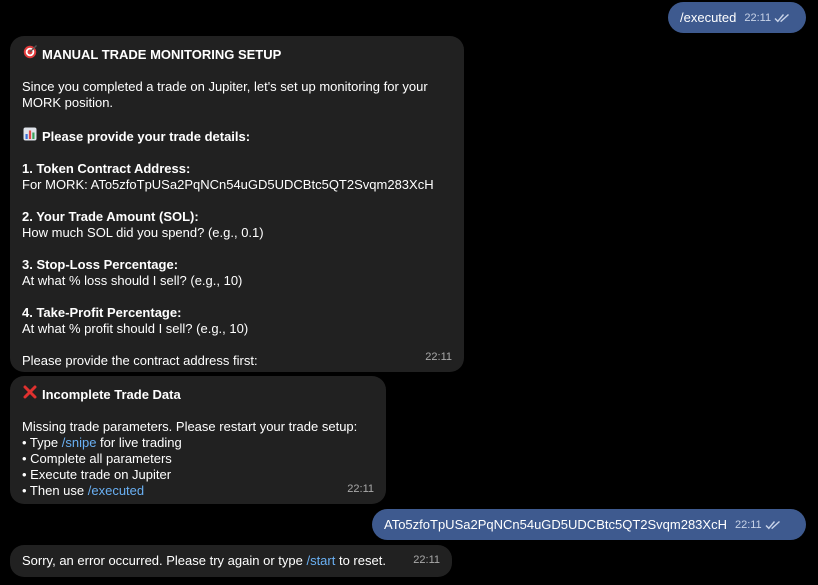 This screenshot has height=585, width=818. Describe the element at coordinates (102, 312) in the screenshot. I see `section-title: 4. Take-Profit Percentage:` at that location.